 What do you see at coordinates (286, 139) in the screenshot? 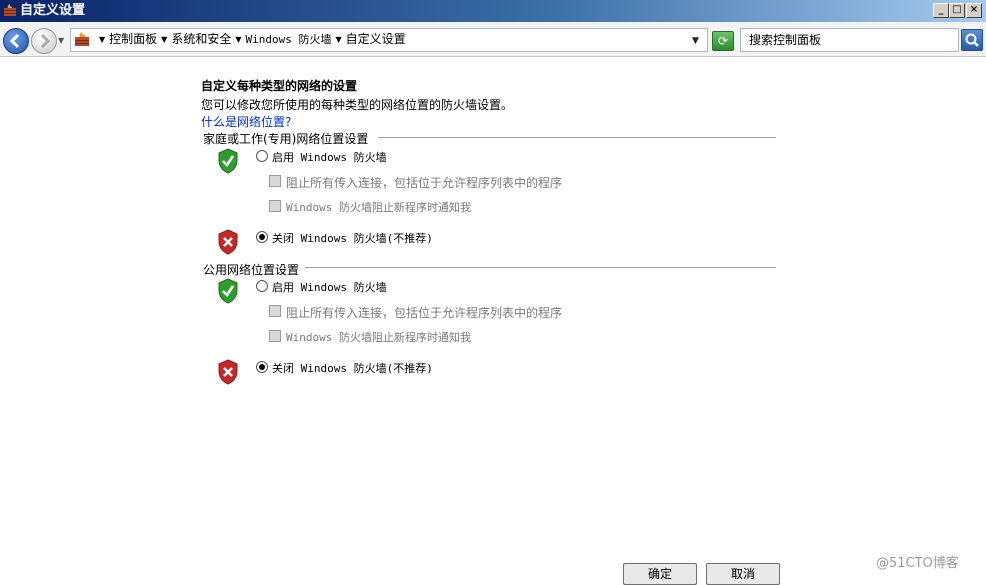
I see `section-title-private: 家庭或工作(专用)网络位置设置` at bounding box center [286, 139].